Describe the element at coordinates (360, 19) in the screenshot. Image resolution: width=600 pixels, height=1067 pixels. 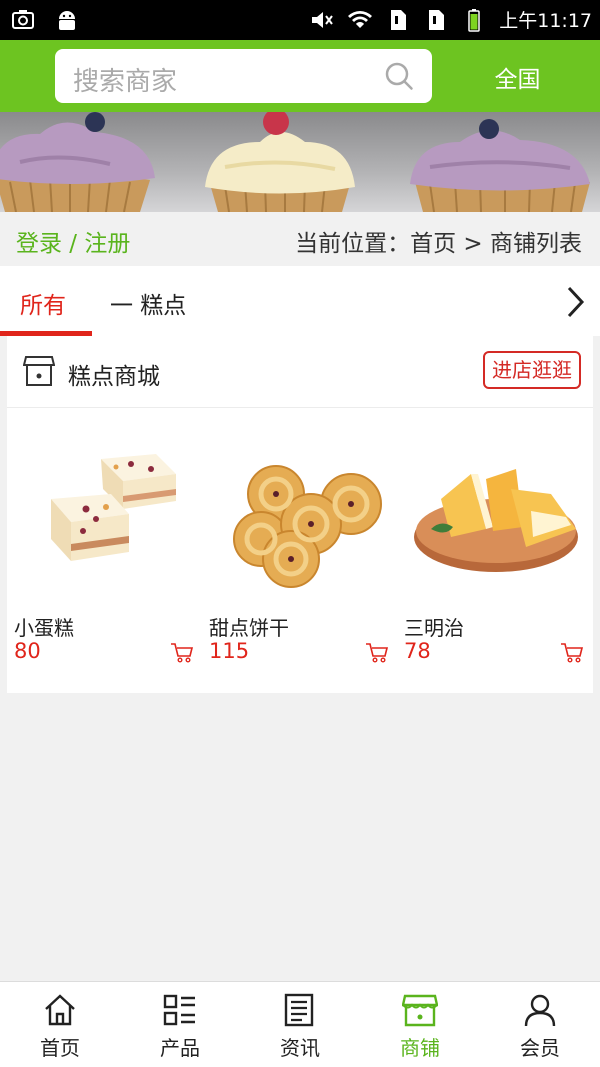
I see `wifi-icon` at that location.